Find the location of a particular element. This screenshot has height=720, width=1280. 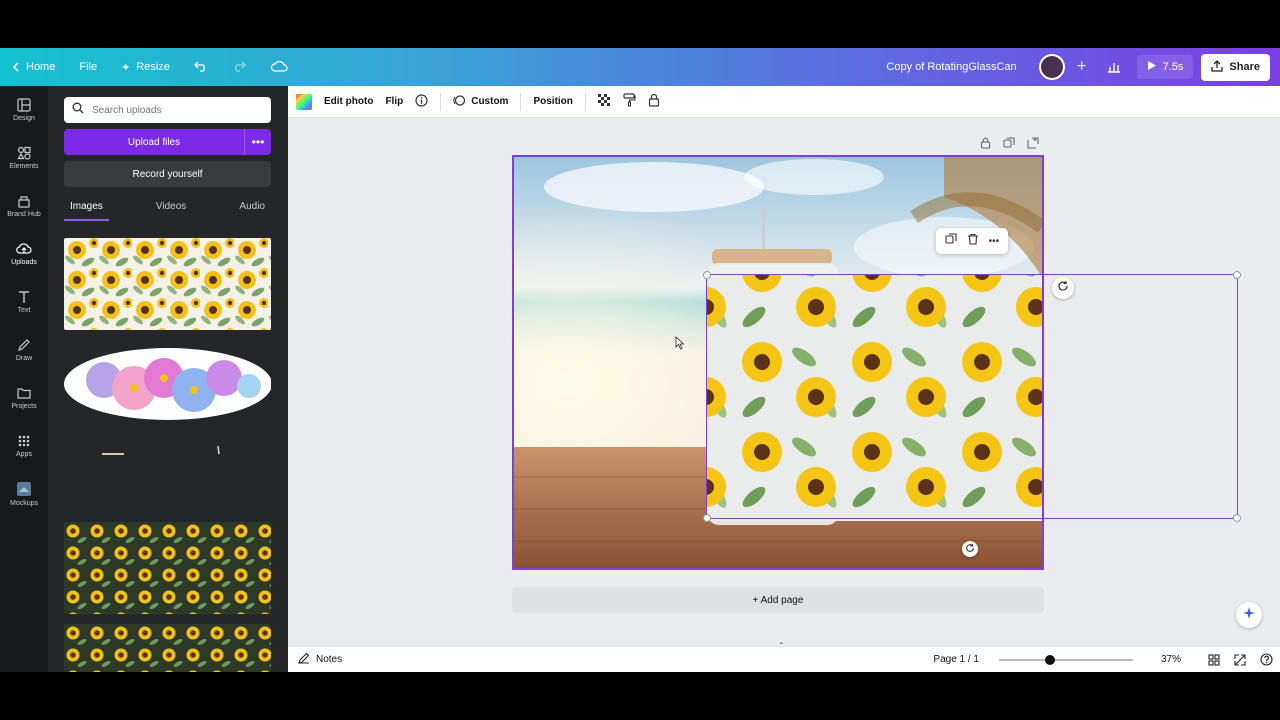

rail-item-elements: Elements is located at coordinates (24, 158).